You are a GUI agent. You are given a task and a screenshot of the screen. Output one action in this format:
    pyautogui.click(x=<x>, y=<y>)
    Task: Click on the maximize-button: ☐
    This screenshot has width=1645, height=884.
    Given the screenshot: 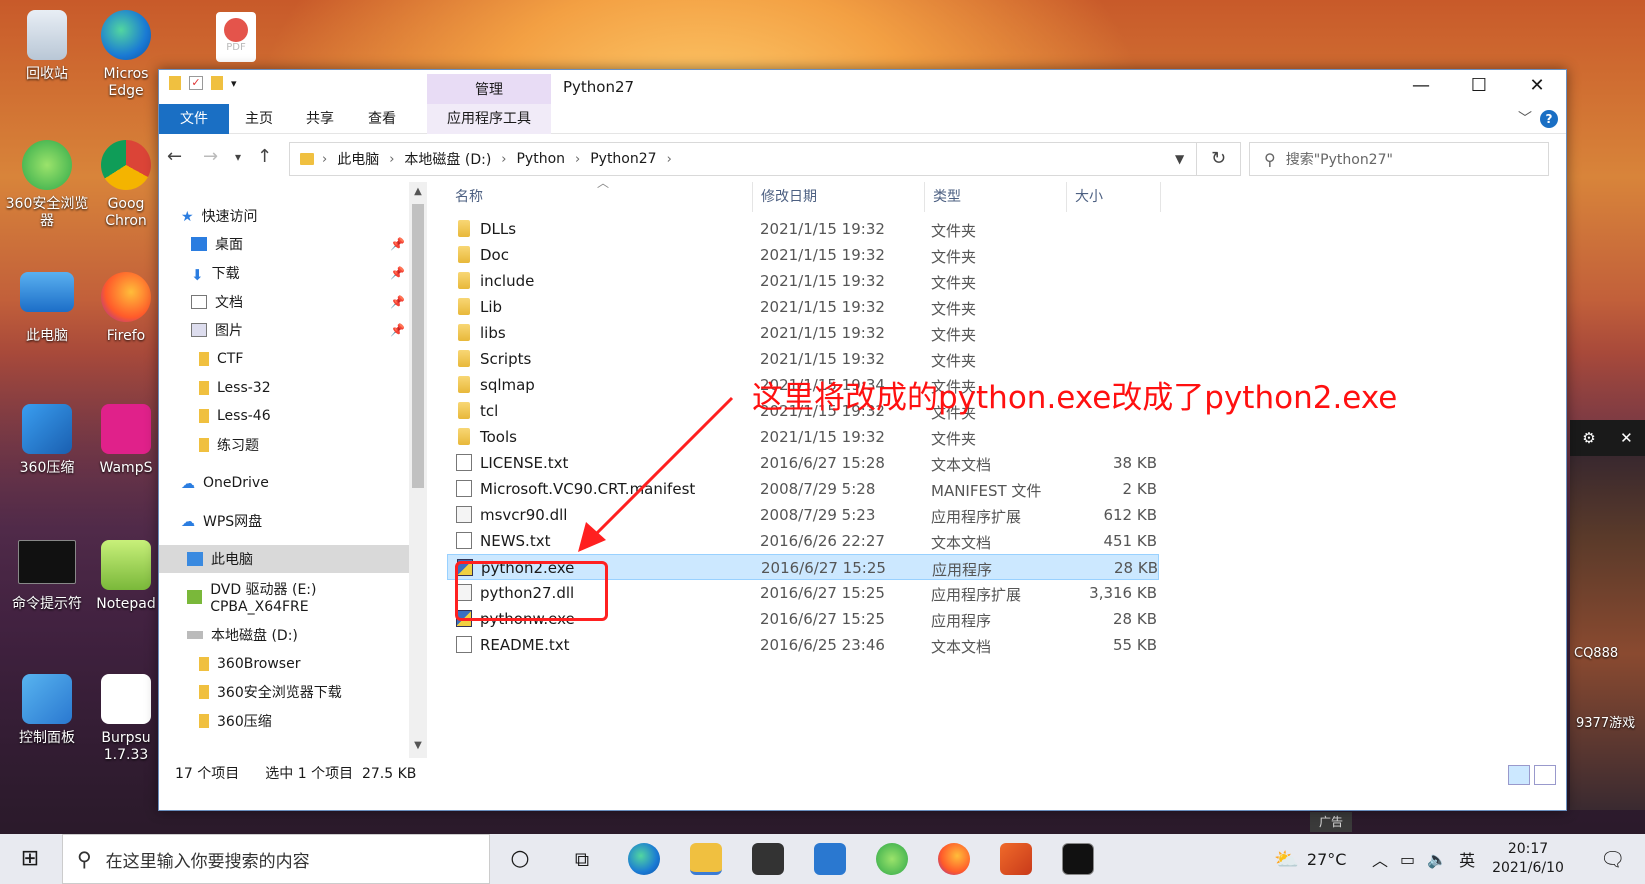 What is the action you would take?
    pyautogui.click(x=1479, y=87)
    